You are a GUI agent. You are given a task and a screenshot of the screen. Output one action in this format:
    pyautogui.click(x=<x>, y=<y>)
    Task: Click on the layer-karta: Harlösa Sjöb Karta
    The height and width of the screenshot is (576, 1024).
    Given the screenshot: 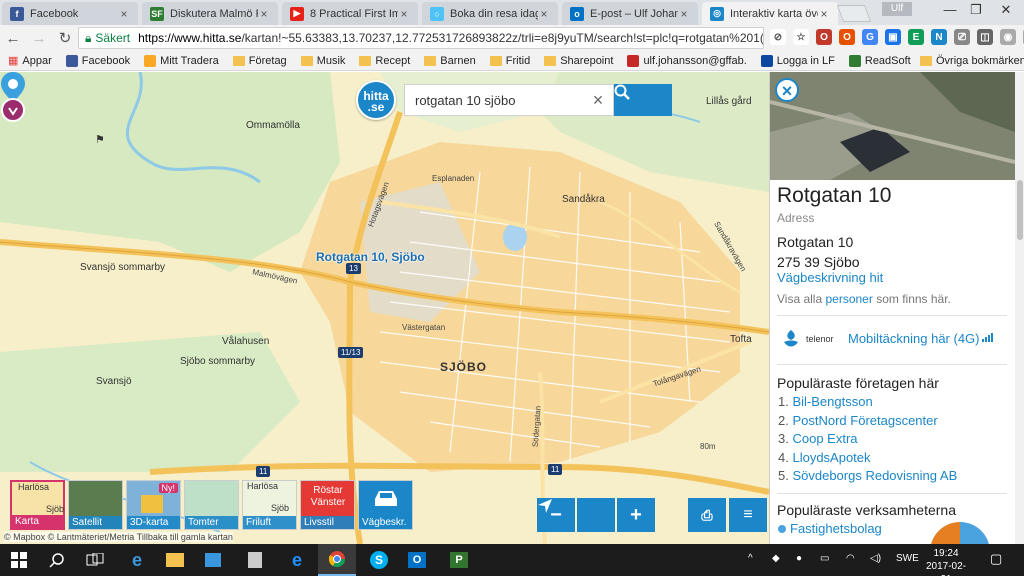 What is the action you would take?
    pyautogui.click(x=37, y=505)
    